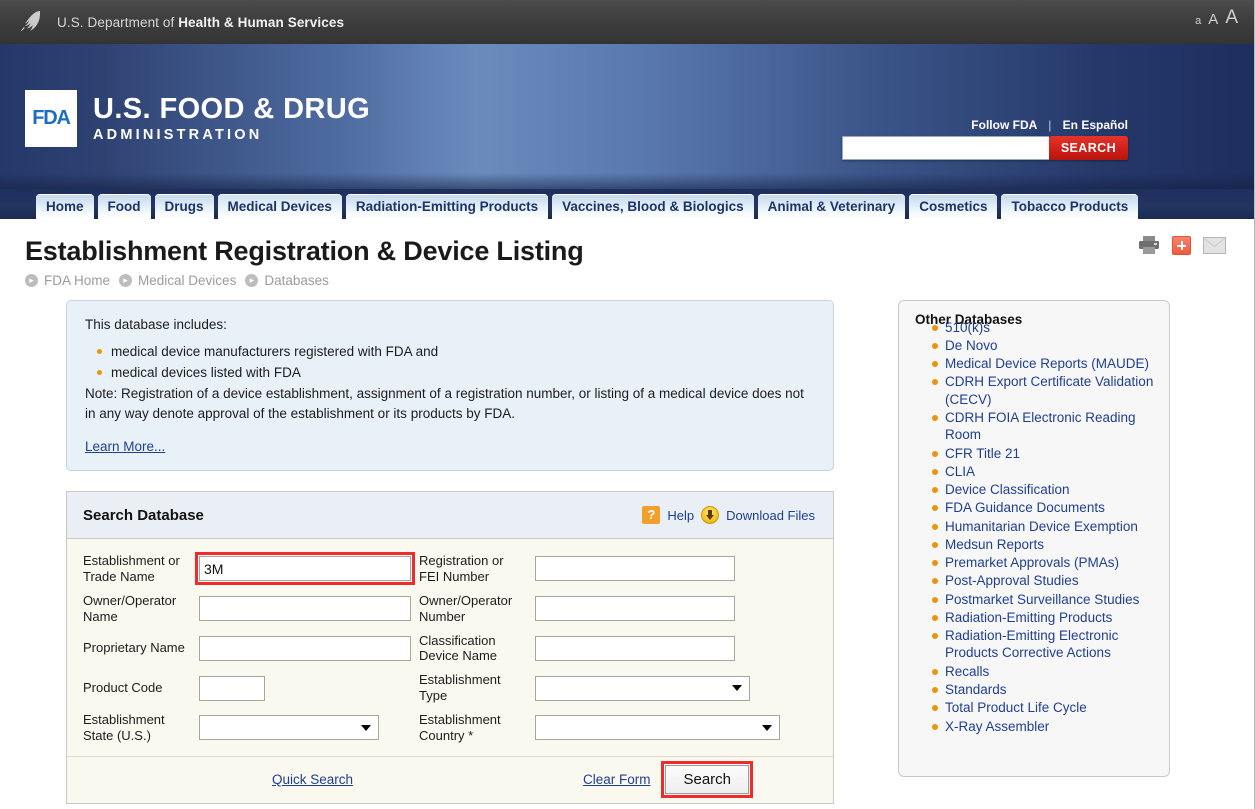 The image size is (1255, 809). Describe the element at coordinates (184, 206) in the screenshot. I see `nav-tab-drugs: Drugs` at that location.